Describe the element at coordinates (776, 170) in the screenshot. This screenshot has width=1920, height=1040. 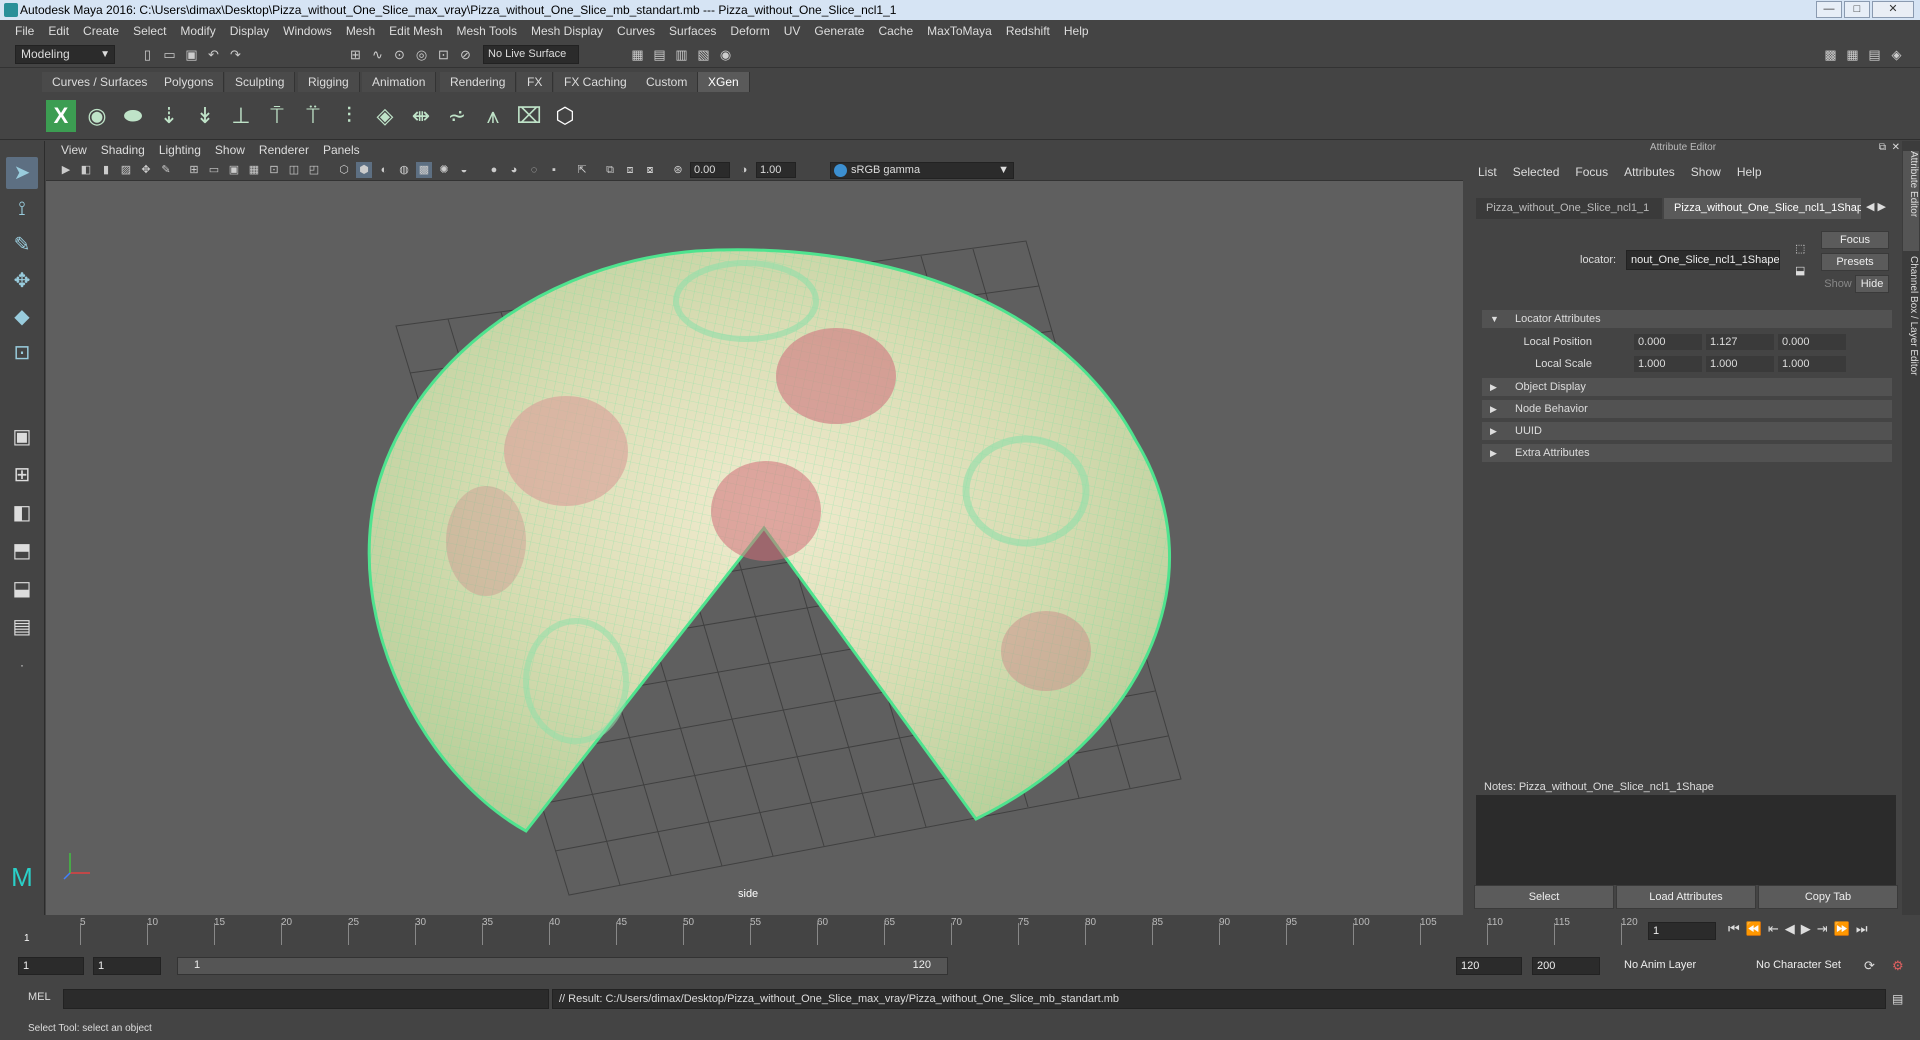
I see `gamma-field: 1.00` at that location.